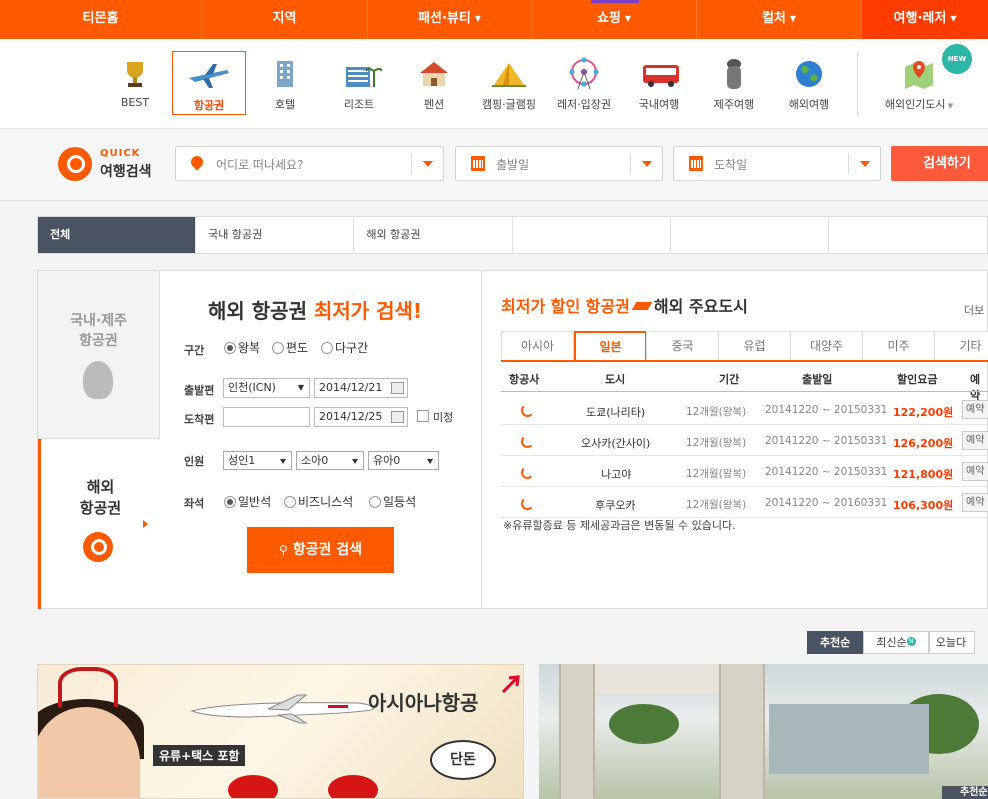 This screenshot has height=799, width=988. What do you see at coordinates (126, 172) in the screenshot?
I see `quick-subtitle: 여행검색` at bounding box center [126, 172].